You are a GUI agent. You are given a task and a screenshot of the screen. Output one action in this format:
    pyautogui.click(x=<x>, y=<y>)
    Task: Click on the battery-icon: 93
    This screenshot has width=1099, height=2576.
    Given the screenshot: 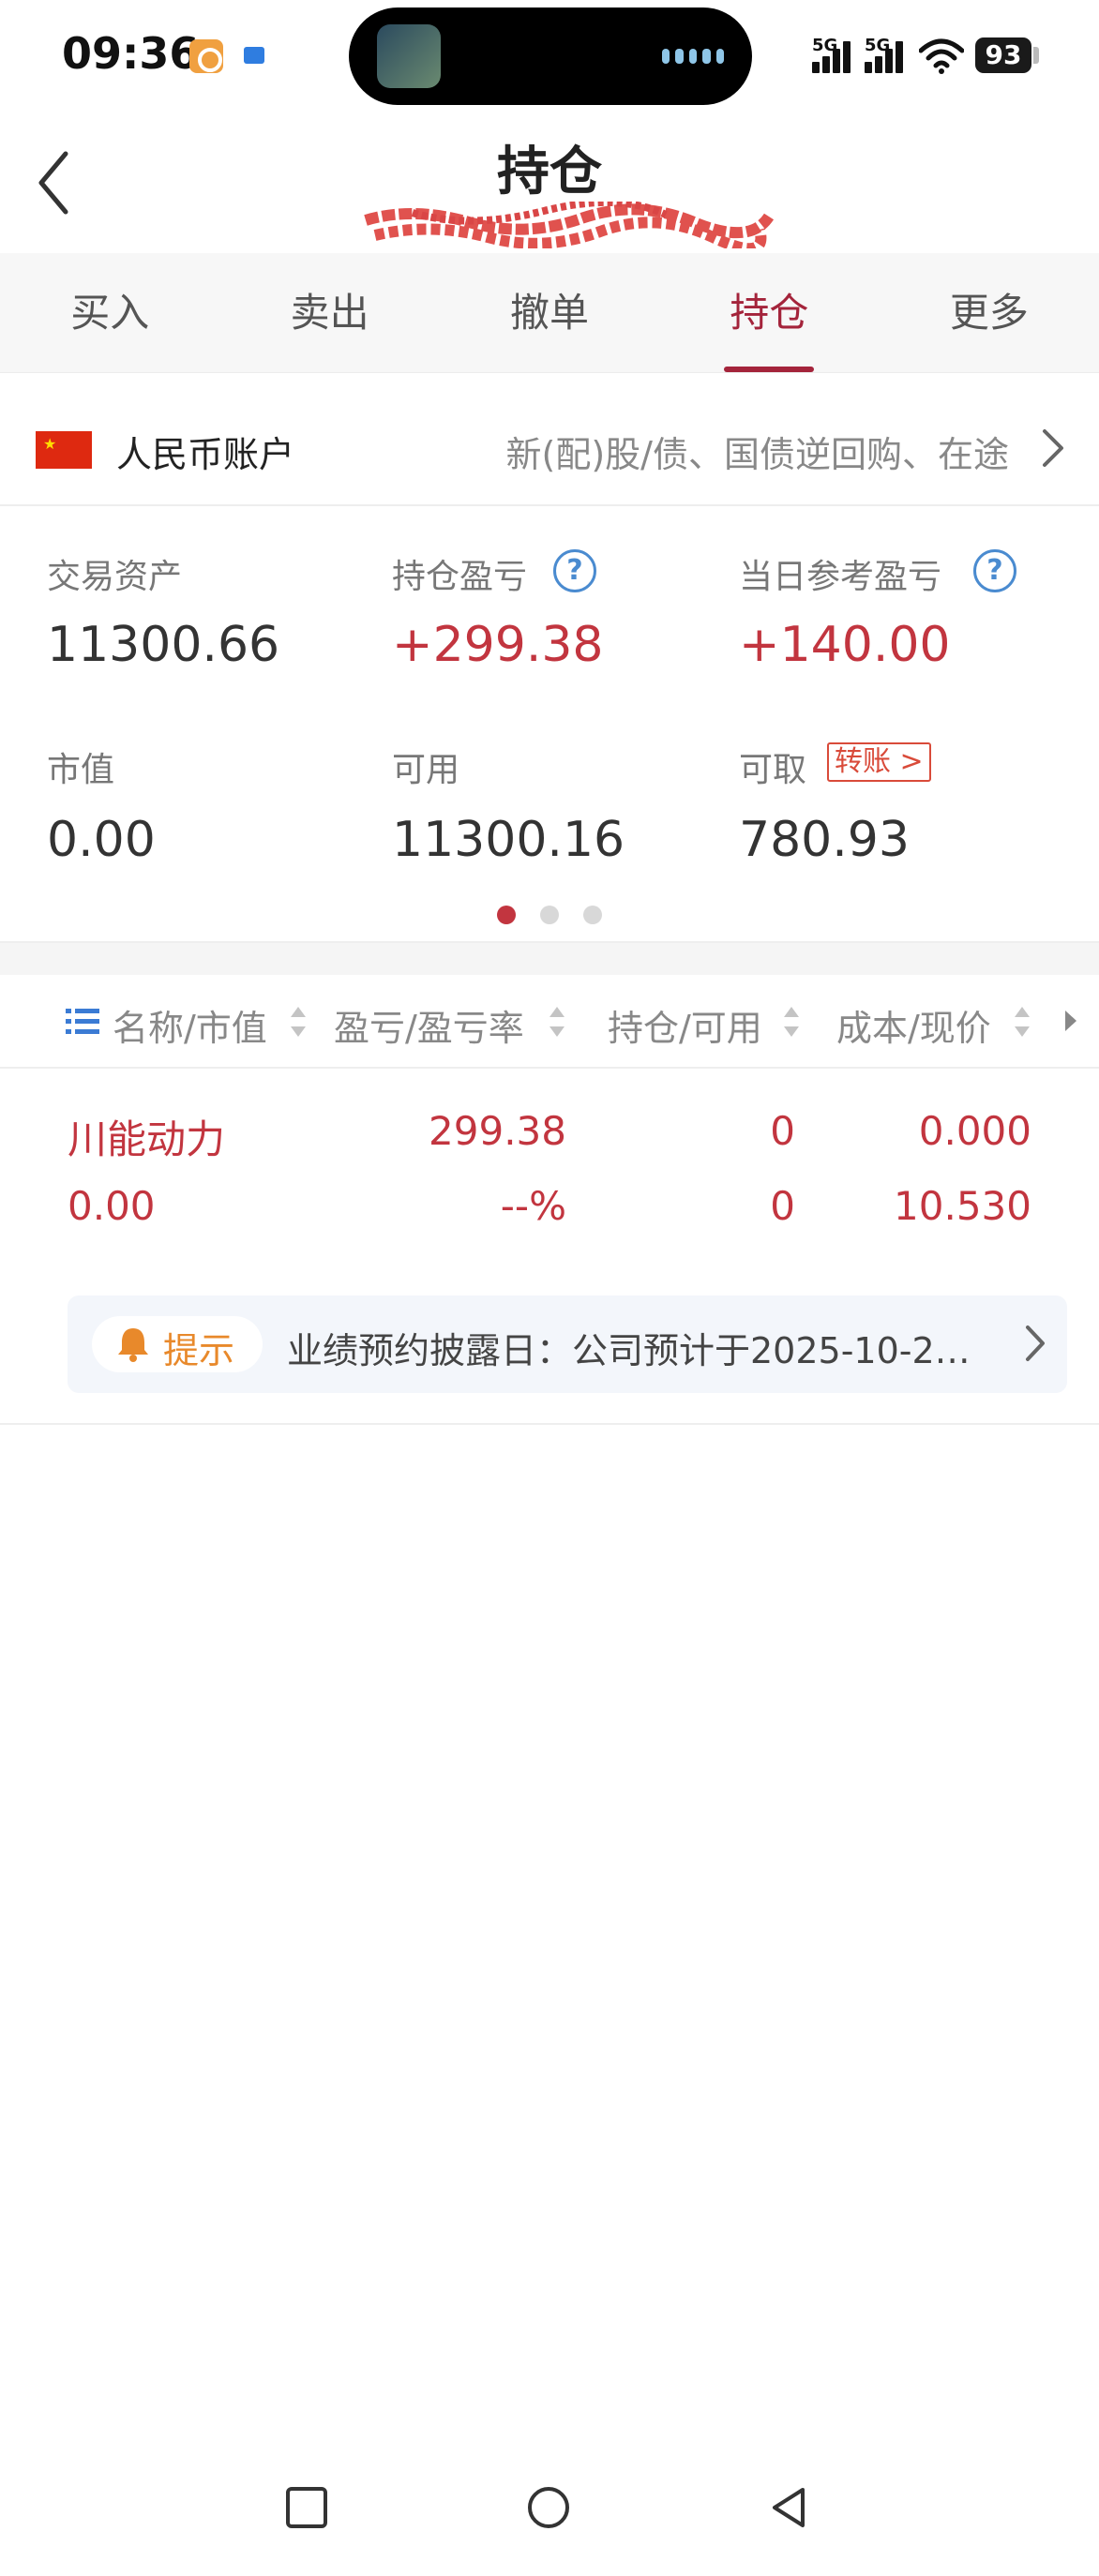 What is the action you would take?
    pyautogui.click(x=1003, y=55)
    